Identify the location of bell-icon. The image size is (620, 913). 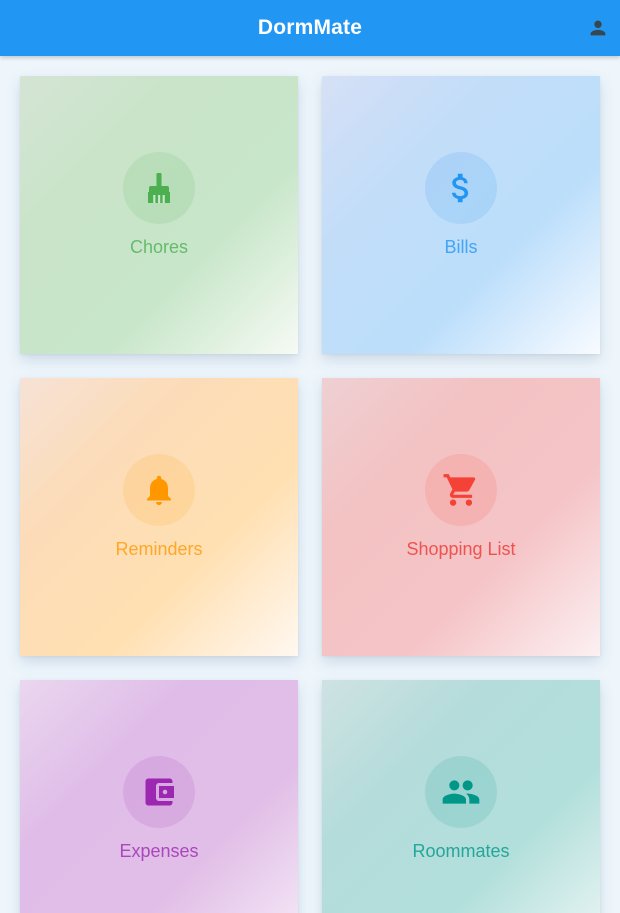
(159, 490).